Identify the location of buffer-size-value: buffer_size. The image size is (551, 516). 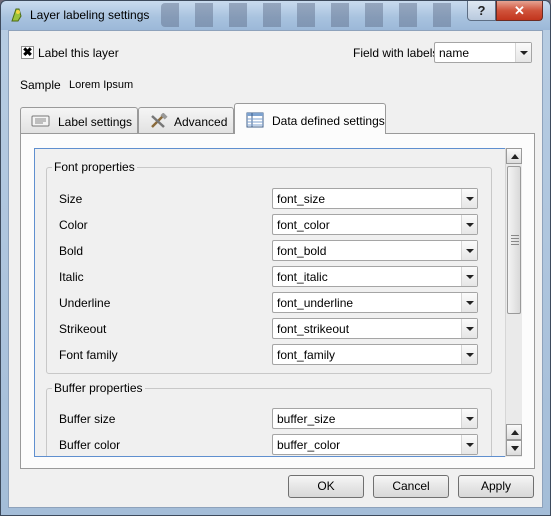
(306, 419).